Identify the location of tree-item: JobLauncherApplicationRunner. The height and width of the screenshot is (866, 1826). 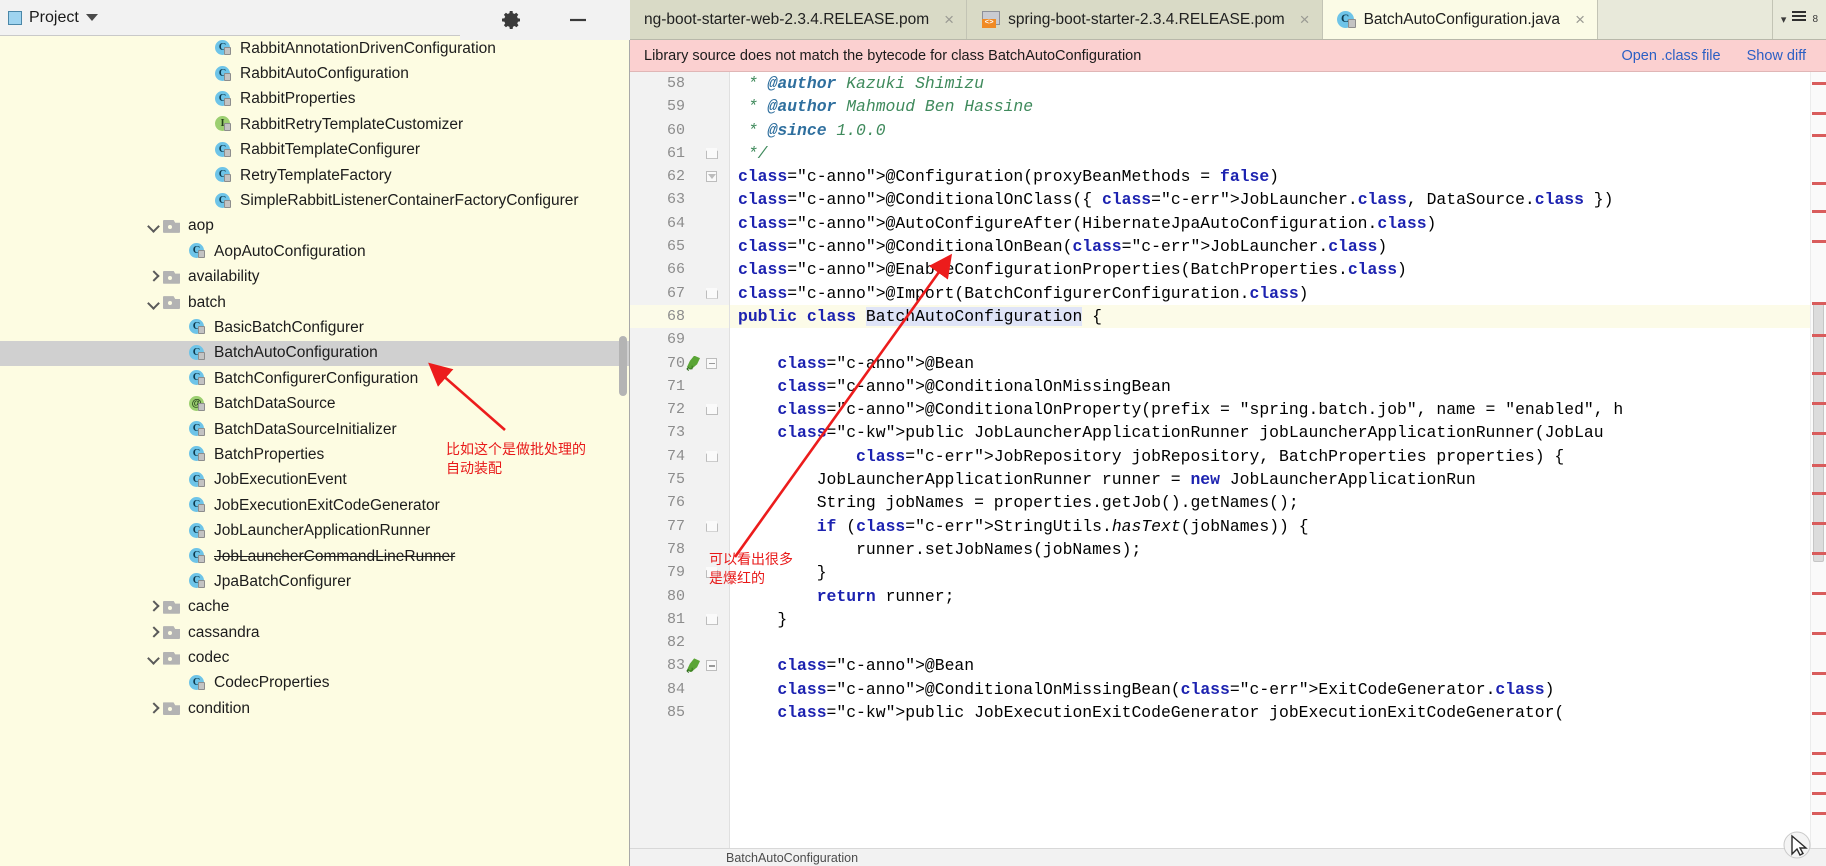
(314, 530).